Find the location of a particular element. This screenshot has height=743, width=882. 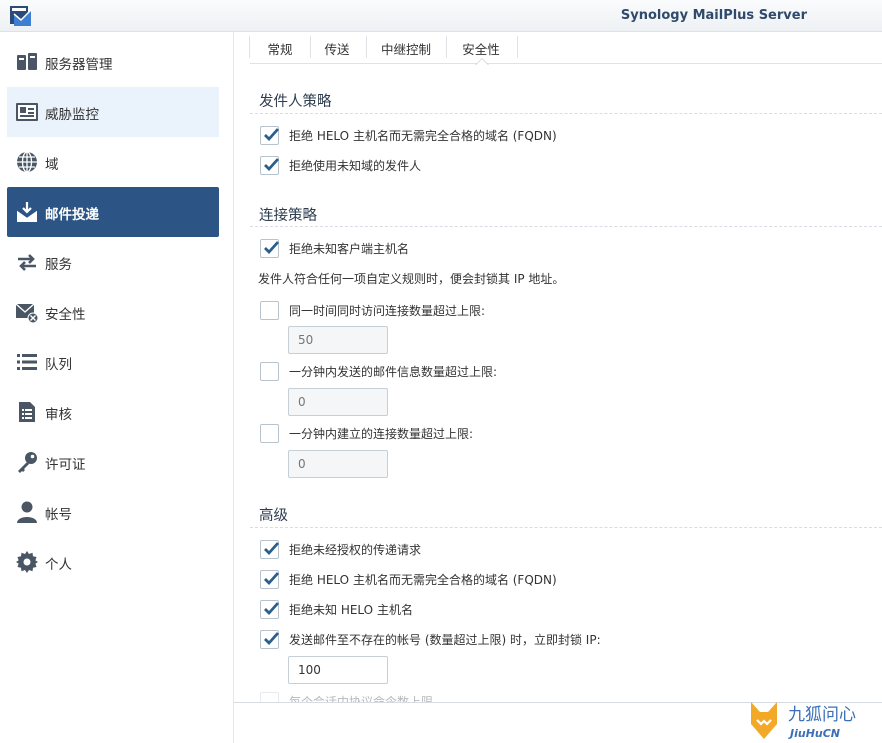

connections-per-minute-input: 0 is located at coordinates (338, 464).